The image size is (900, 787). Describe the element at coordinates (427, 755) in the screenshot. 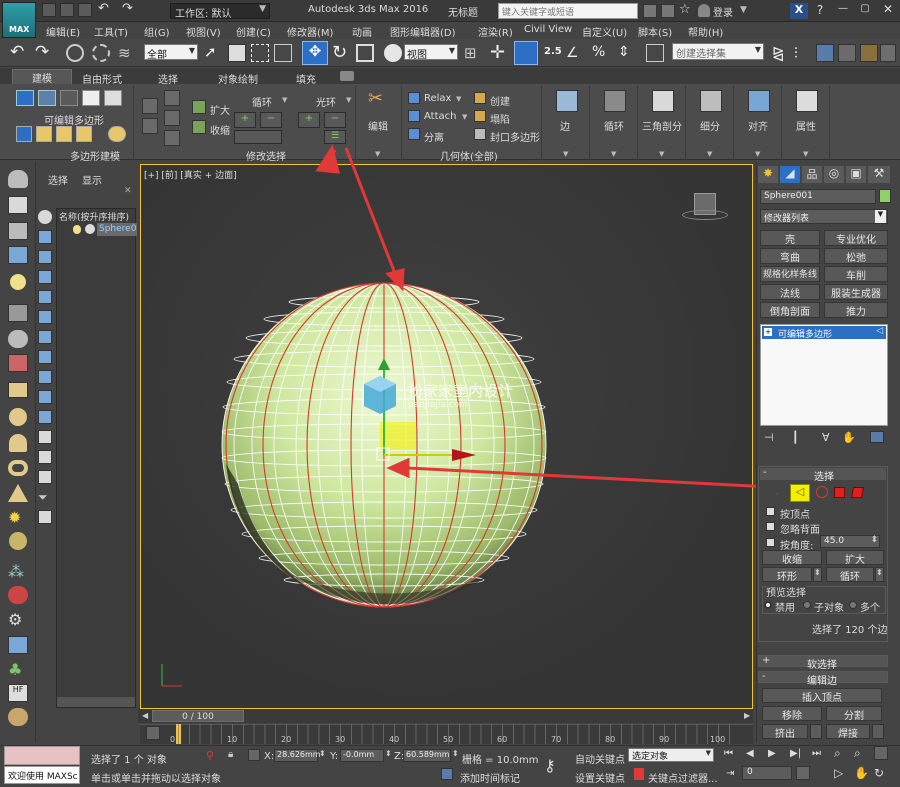

I see `z-coordinate-field: 60.589mm` at that location.